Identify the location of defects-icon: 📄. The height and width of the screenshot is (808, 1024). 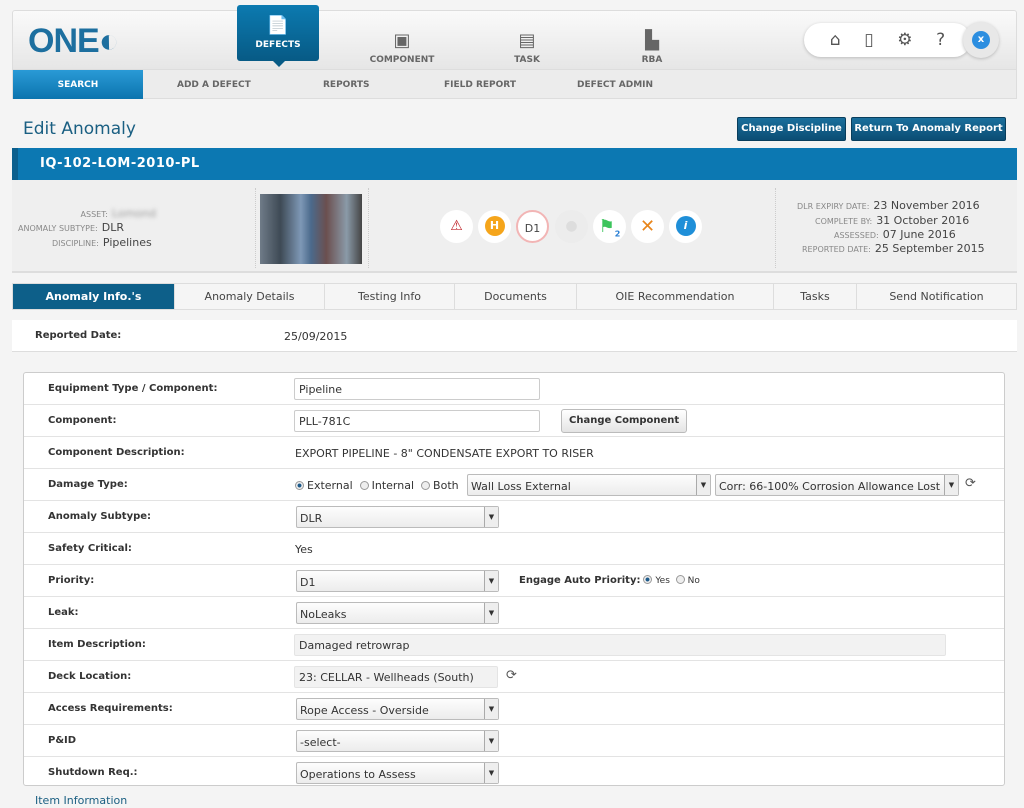
(278, 25).